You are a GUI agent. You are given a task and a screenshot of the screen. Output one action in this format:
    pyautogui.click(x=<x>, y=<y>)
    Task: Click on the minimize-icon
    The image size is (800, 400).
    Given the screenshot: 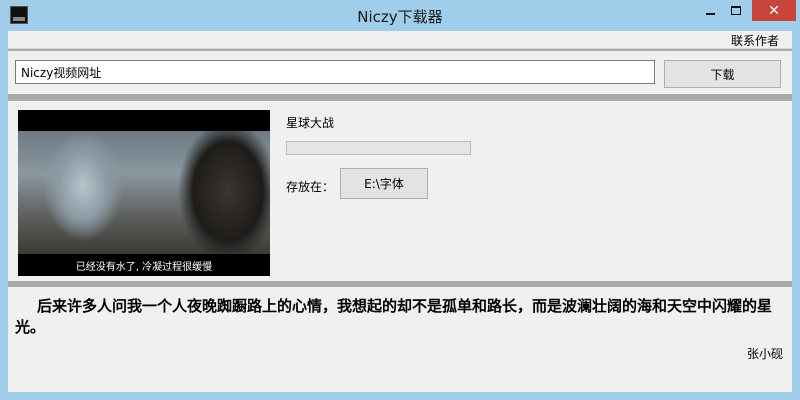 What is the action you would take?
    pyautogui.click(x=710, y=13)
    